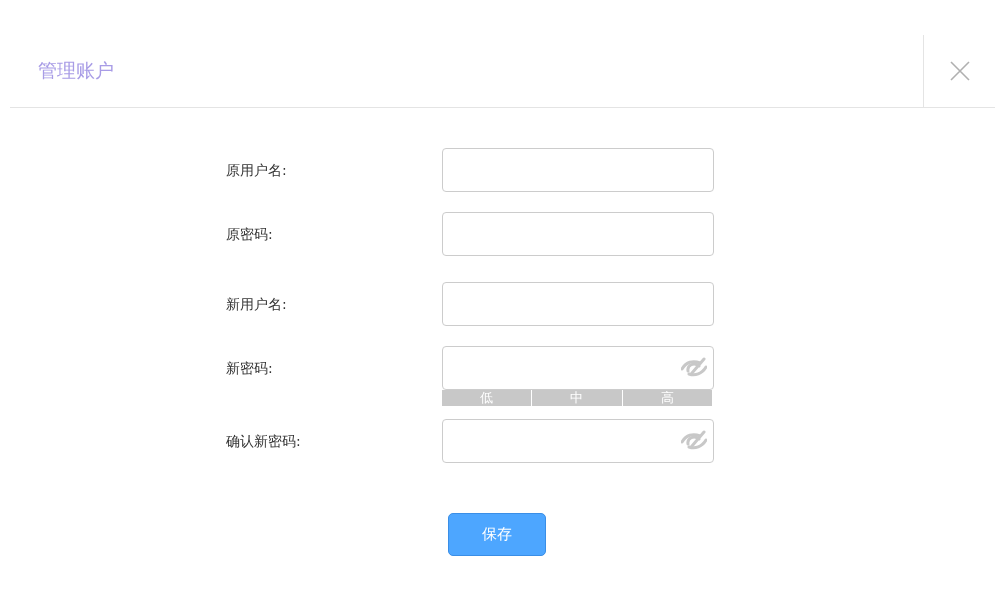 The height and width of the screenshot is (611, 1008). Describe the element at coordinates (76, 70) in the screenshot. I see `dialog-title: 管理账户` at that location.